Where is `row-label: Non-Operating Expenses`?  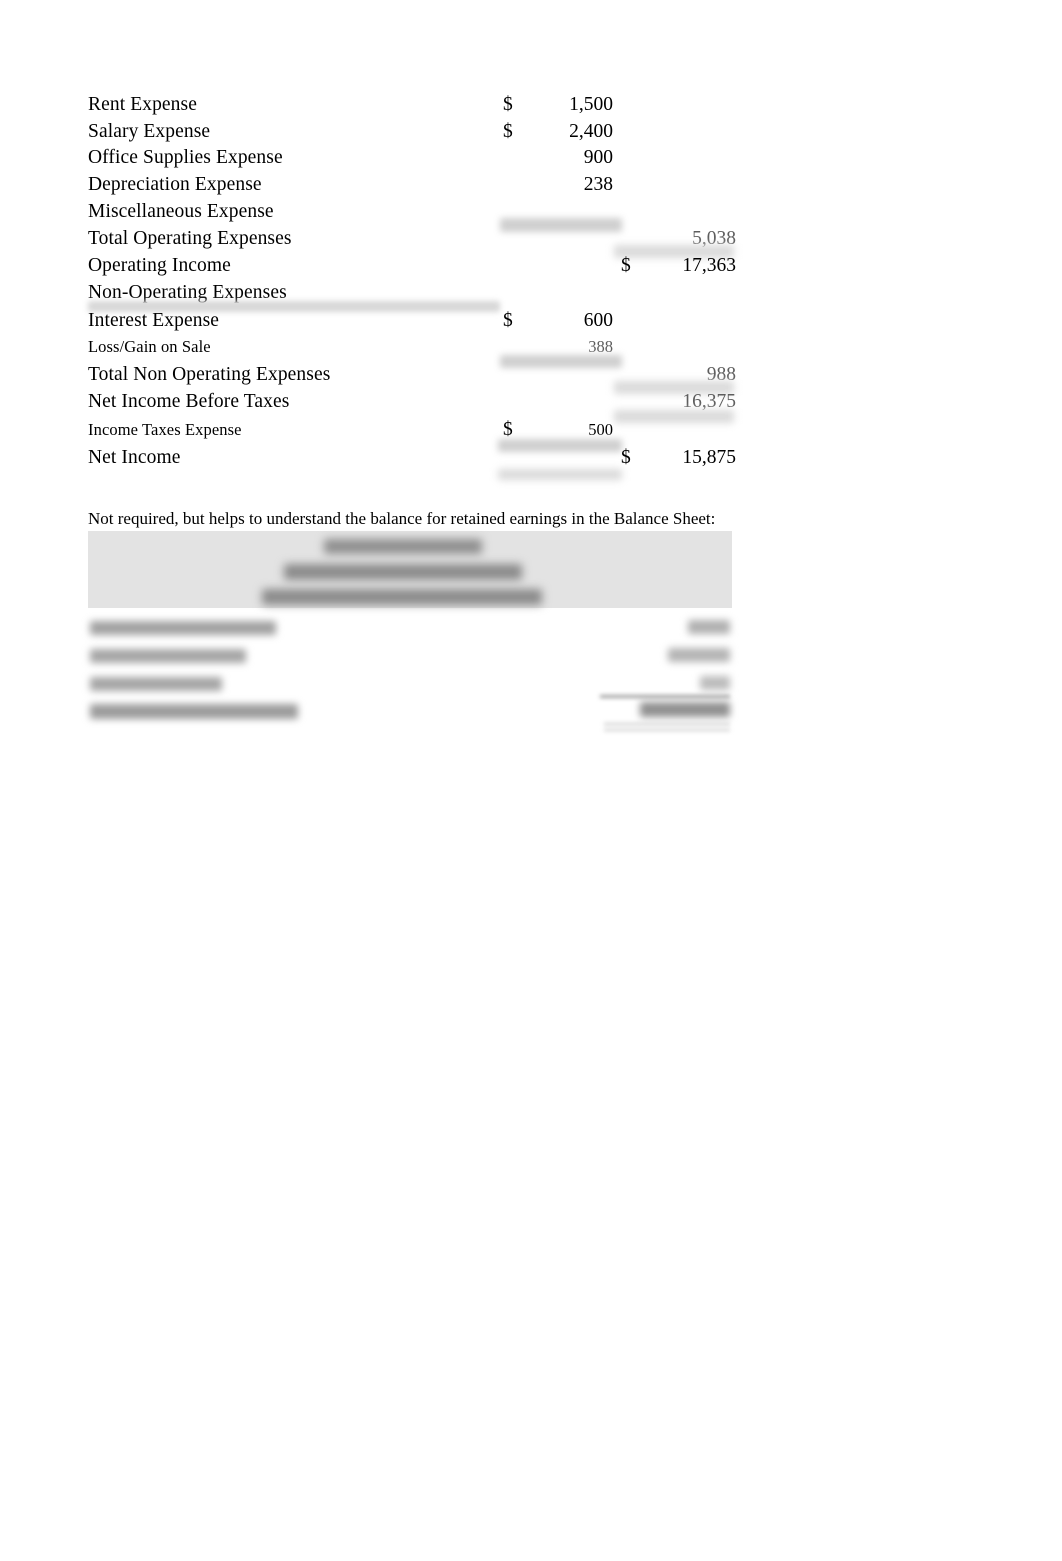 row-label: Non-Operating Expenses is located at coordinates (187, 292).